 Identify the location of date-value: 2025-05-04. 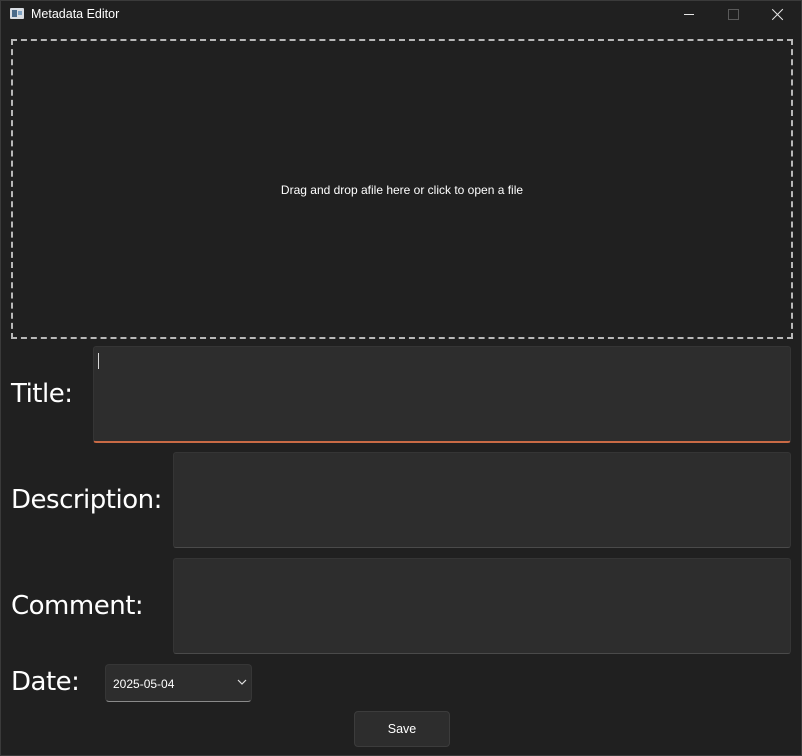
(144, 684).